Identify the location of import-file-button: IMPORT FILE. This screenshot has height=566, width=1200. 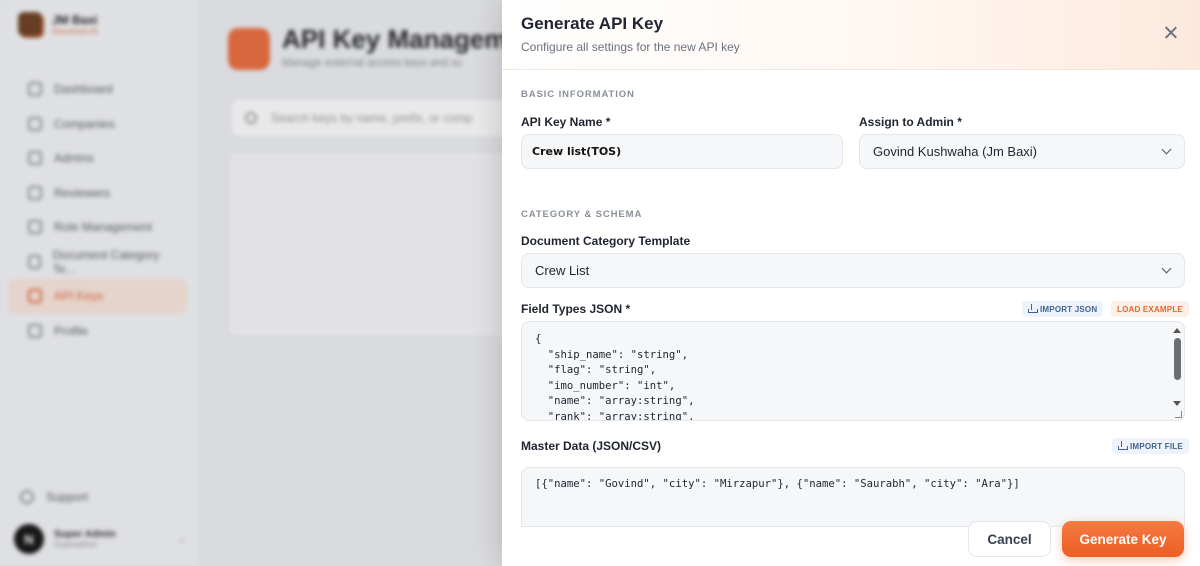
(1150, 446).